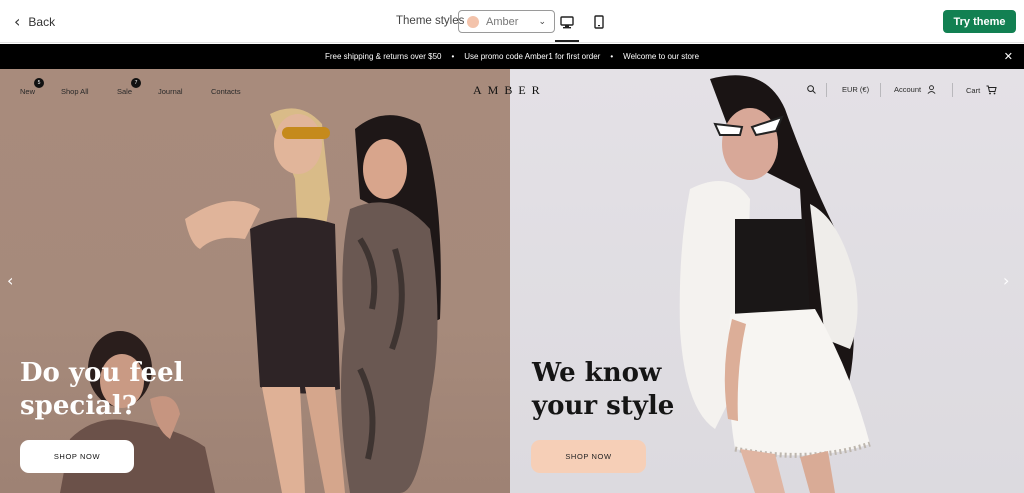 Image resolution: width=1024 pixels, height=493 pixels. I want to click on currency-label: EUR (€), so click(856, 89).